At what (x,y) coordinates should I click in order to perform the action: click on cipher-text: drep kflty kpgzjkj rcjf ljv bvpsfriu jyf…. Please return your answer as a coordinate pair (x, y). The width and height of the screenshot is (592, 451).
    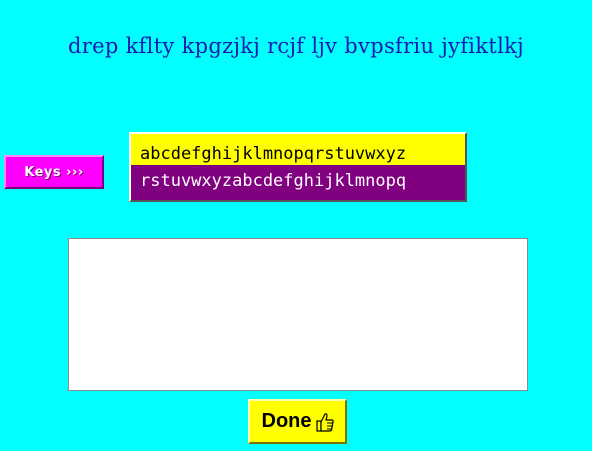
    Looking at the image, I should click on (296, 46).